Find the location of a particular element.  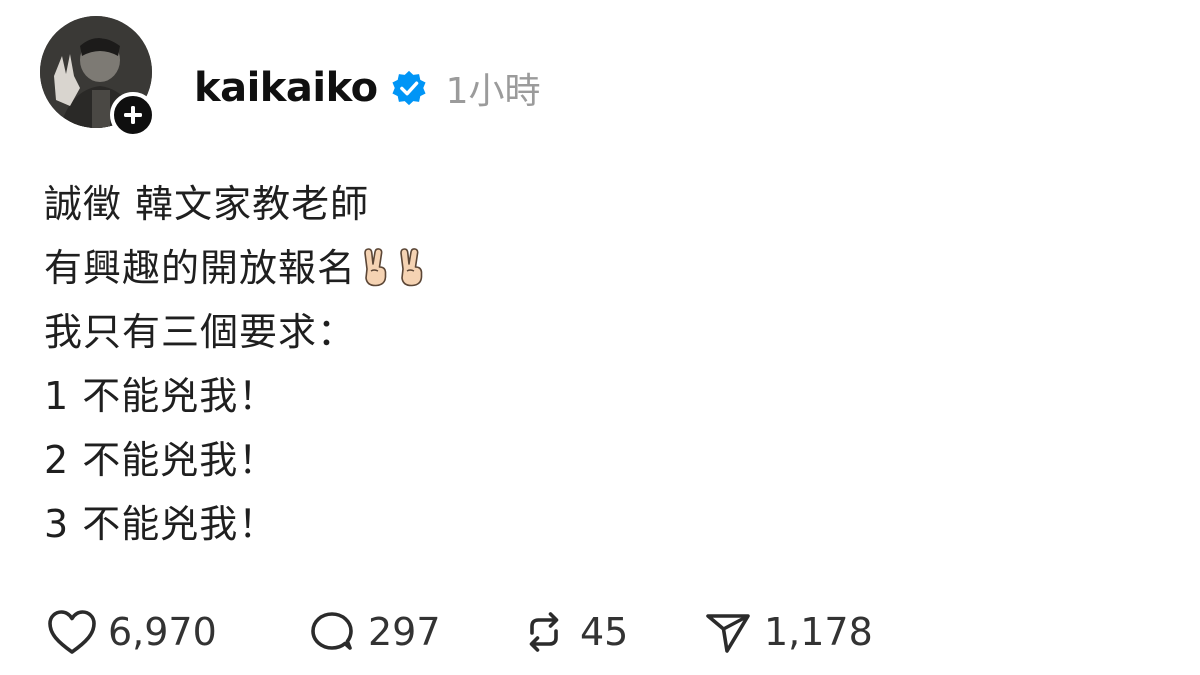

plus-icon is located at coordinates (133, 115).